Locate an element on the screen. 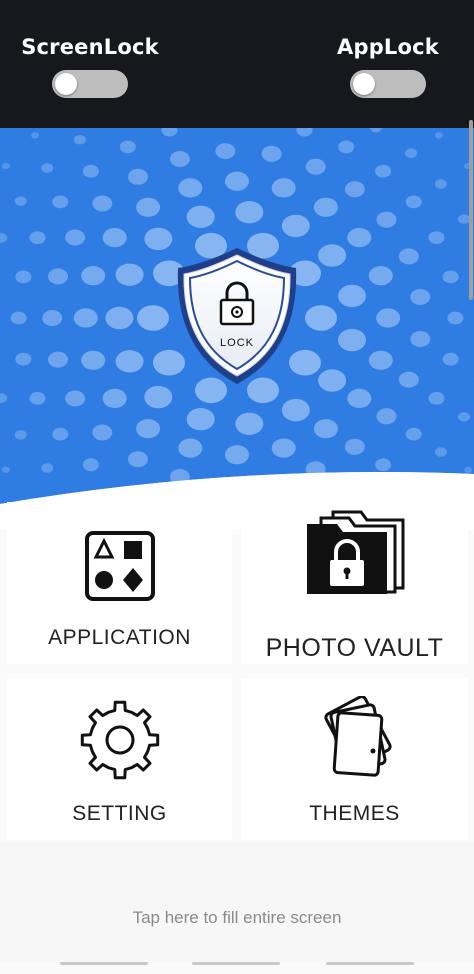 The image size is (474, 974). setting-tile: SETTING is located at coordinates (119, 759).